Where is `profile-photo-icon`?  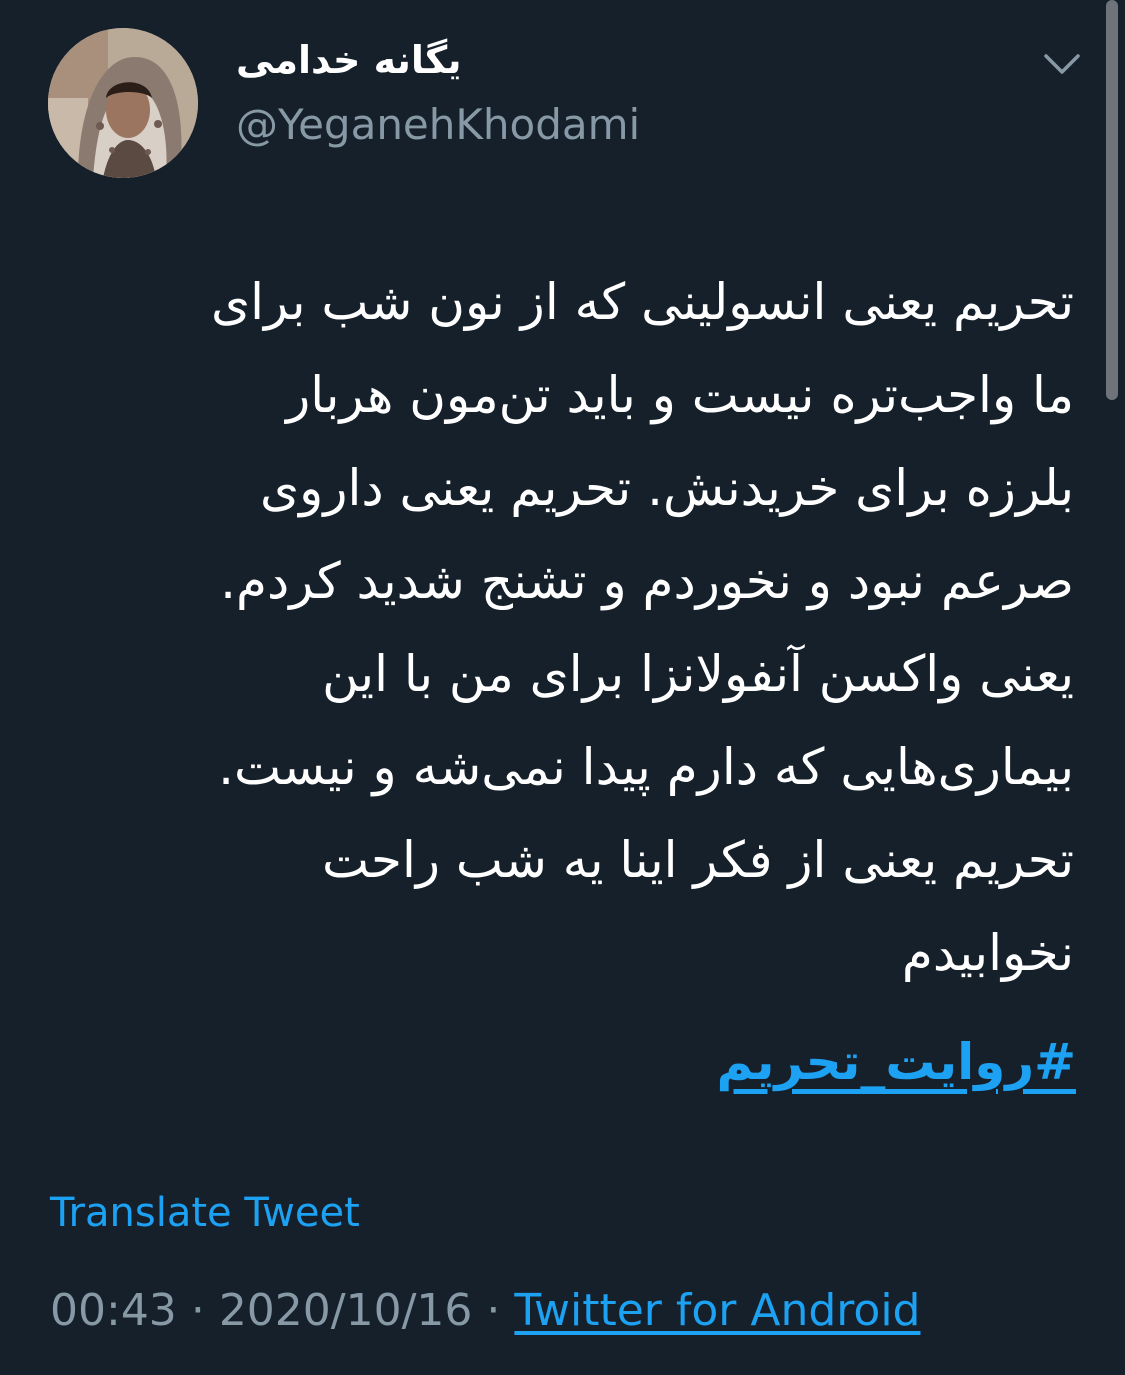 profile-photo-icon is located at coordinates (123, 103).